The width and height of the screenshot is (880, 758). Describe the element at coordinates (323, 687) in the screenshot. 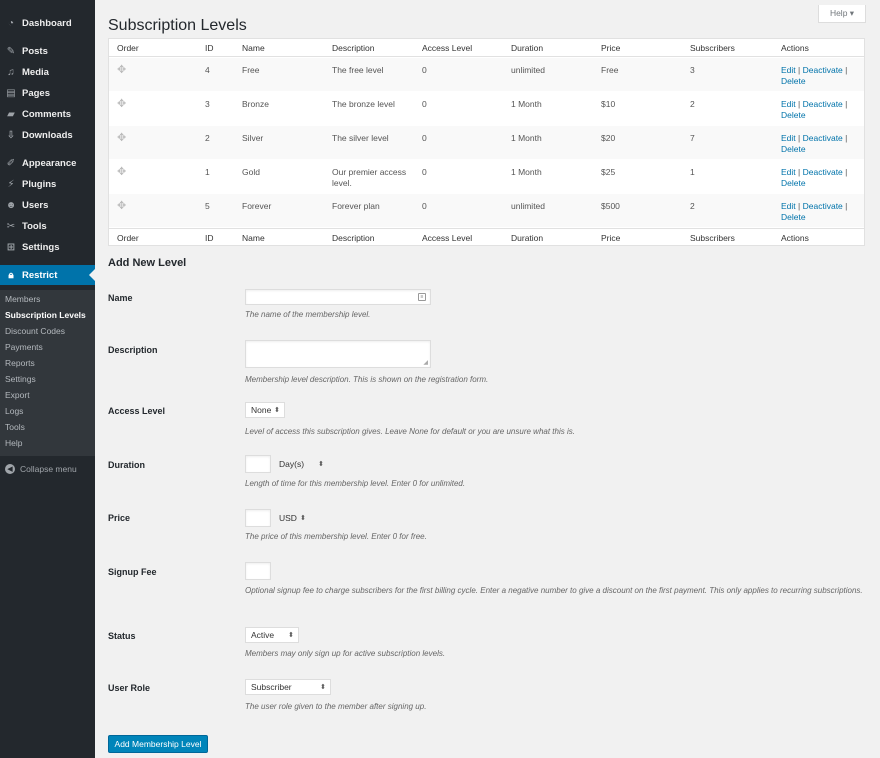

I see `select-arrow-icon: ⬍` at that location.